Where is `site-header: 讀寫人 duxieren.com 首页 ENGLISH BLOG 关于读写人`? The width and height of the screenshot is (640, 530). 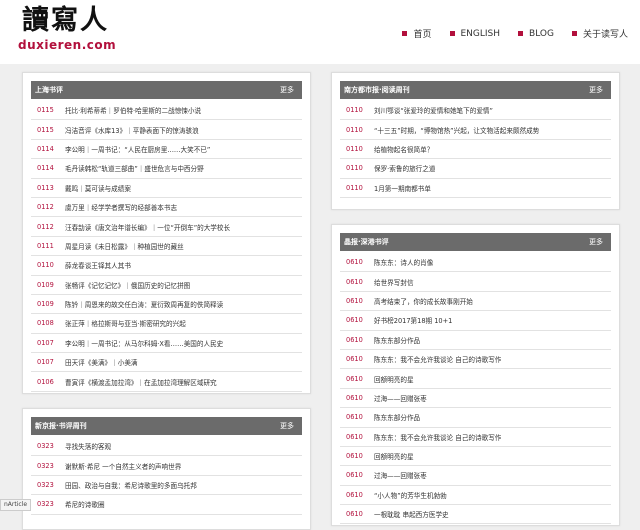 site-header: 讀寫人 duxieren.com 首页 ENGLISH BLOG 关于读写人 is located at coordinates (320, 32).